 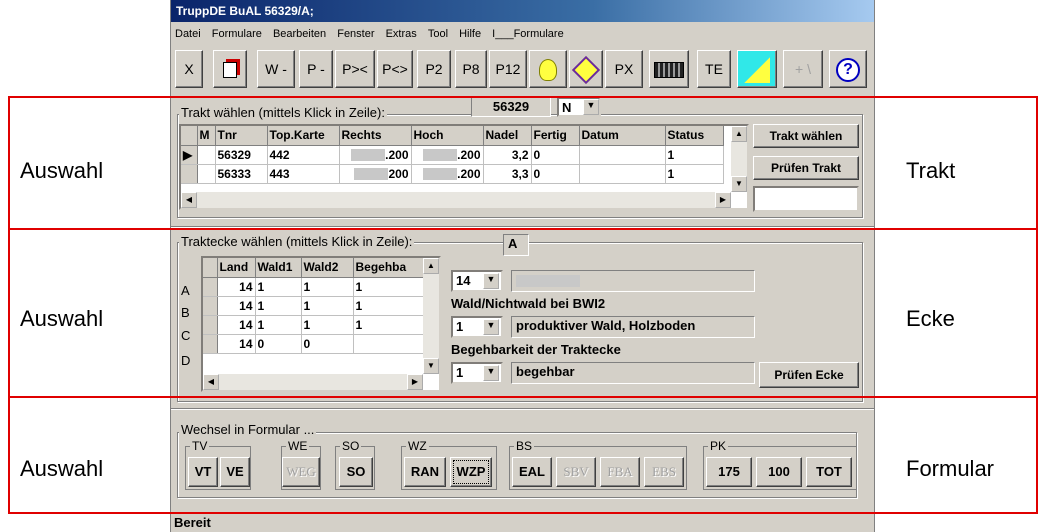 I want to click on help-icon: ?, so click(x=848, y=70).